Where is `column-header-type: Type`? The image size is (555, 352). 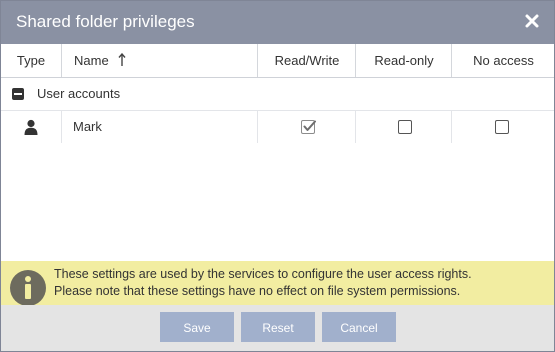 column-header-type: Type is located at coordinates (31, 60).